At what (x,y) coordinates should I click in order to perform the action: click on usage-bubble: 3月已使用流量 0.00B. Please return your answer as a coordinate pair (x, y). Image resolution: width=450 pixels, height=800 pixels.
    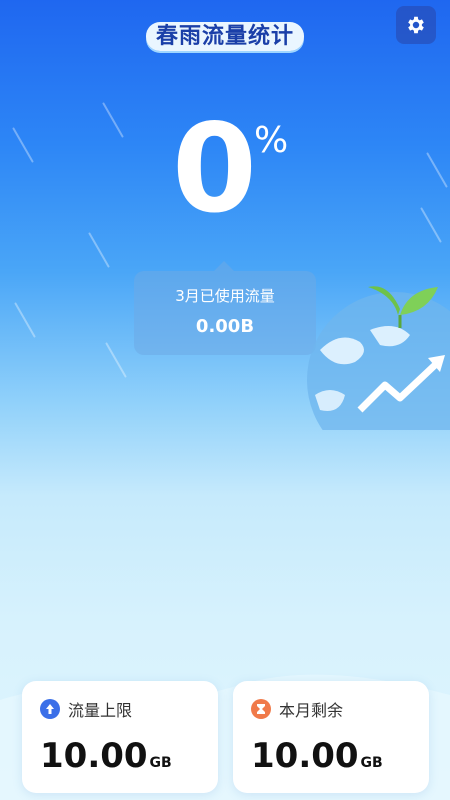
    Looking at the image, I should click on (225, 308).